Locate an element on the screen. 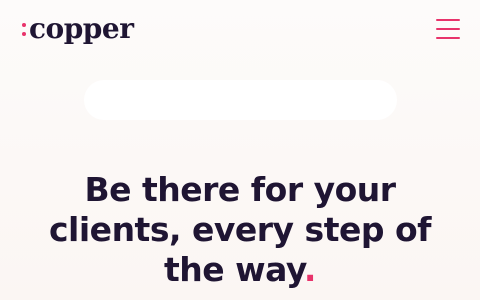  menu-bar-bottom is located at coordinates (448, 38).